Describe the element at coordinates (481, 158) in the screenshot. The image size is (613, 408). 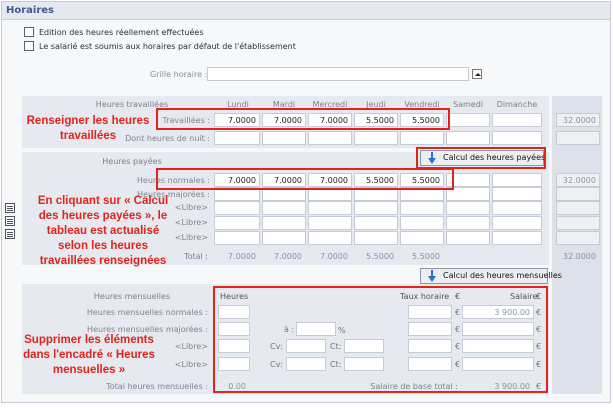
I see `calc-paid-highlight` at that location.